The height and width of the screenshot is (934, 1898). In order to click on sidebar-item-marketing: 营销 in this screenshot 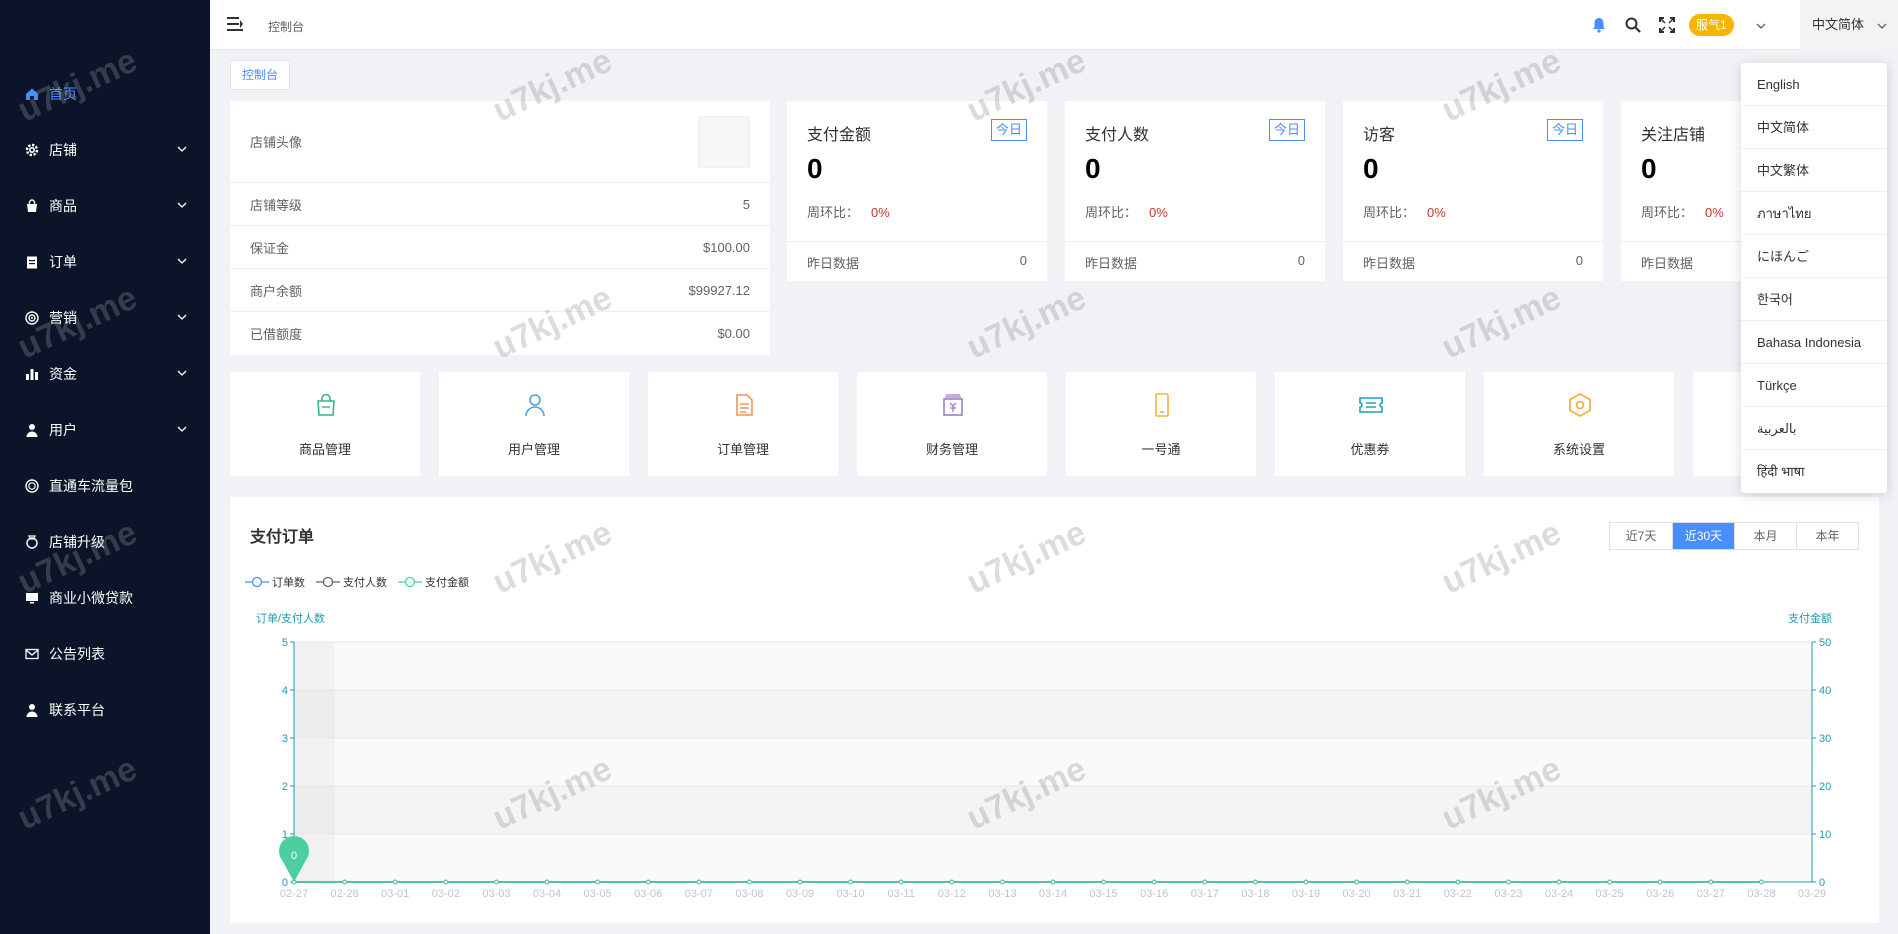, I will do `click(105, 318)`.